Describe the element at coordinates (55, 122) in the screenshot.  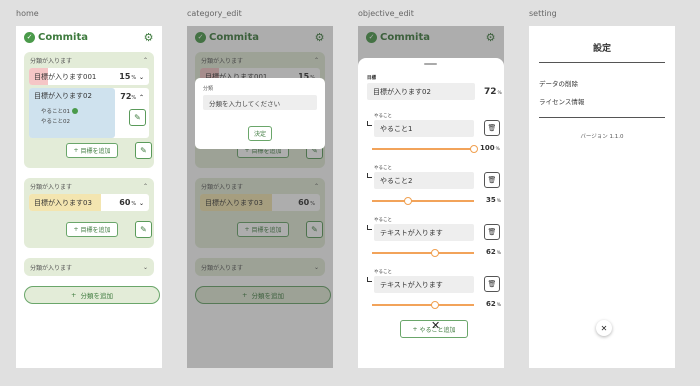
I see `todo-item: やること02` at that location.